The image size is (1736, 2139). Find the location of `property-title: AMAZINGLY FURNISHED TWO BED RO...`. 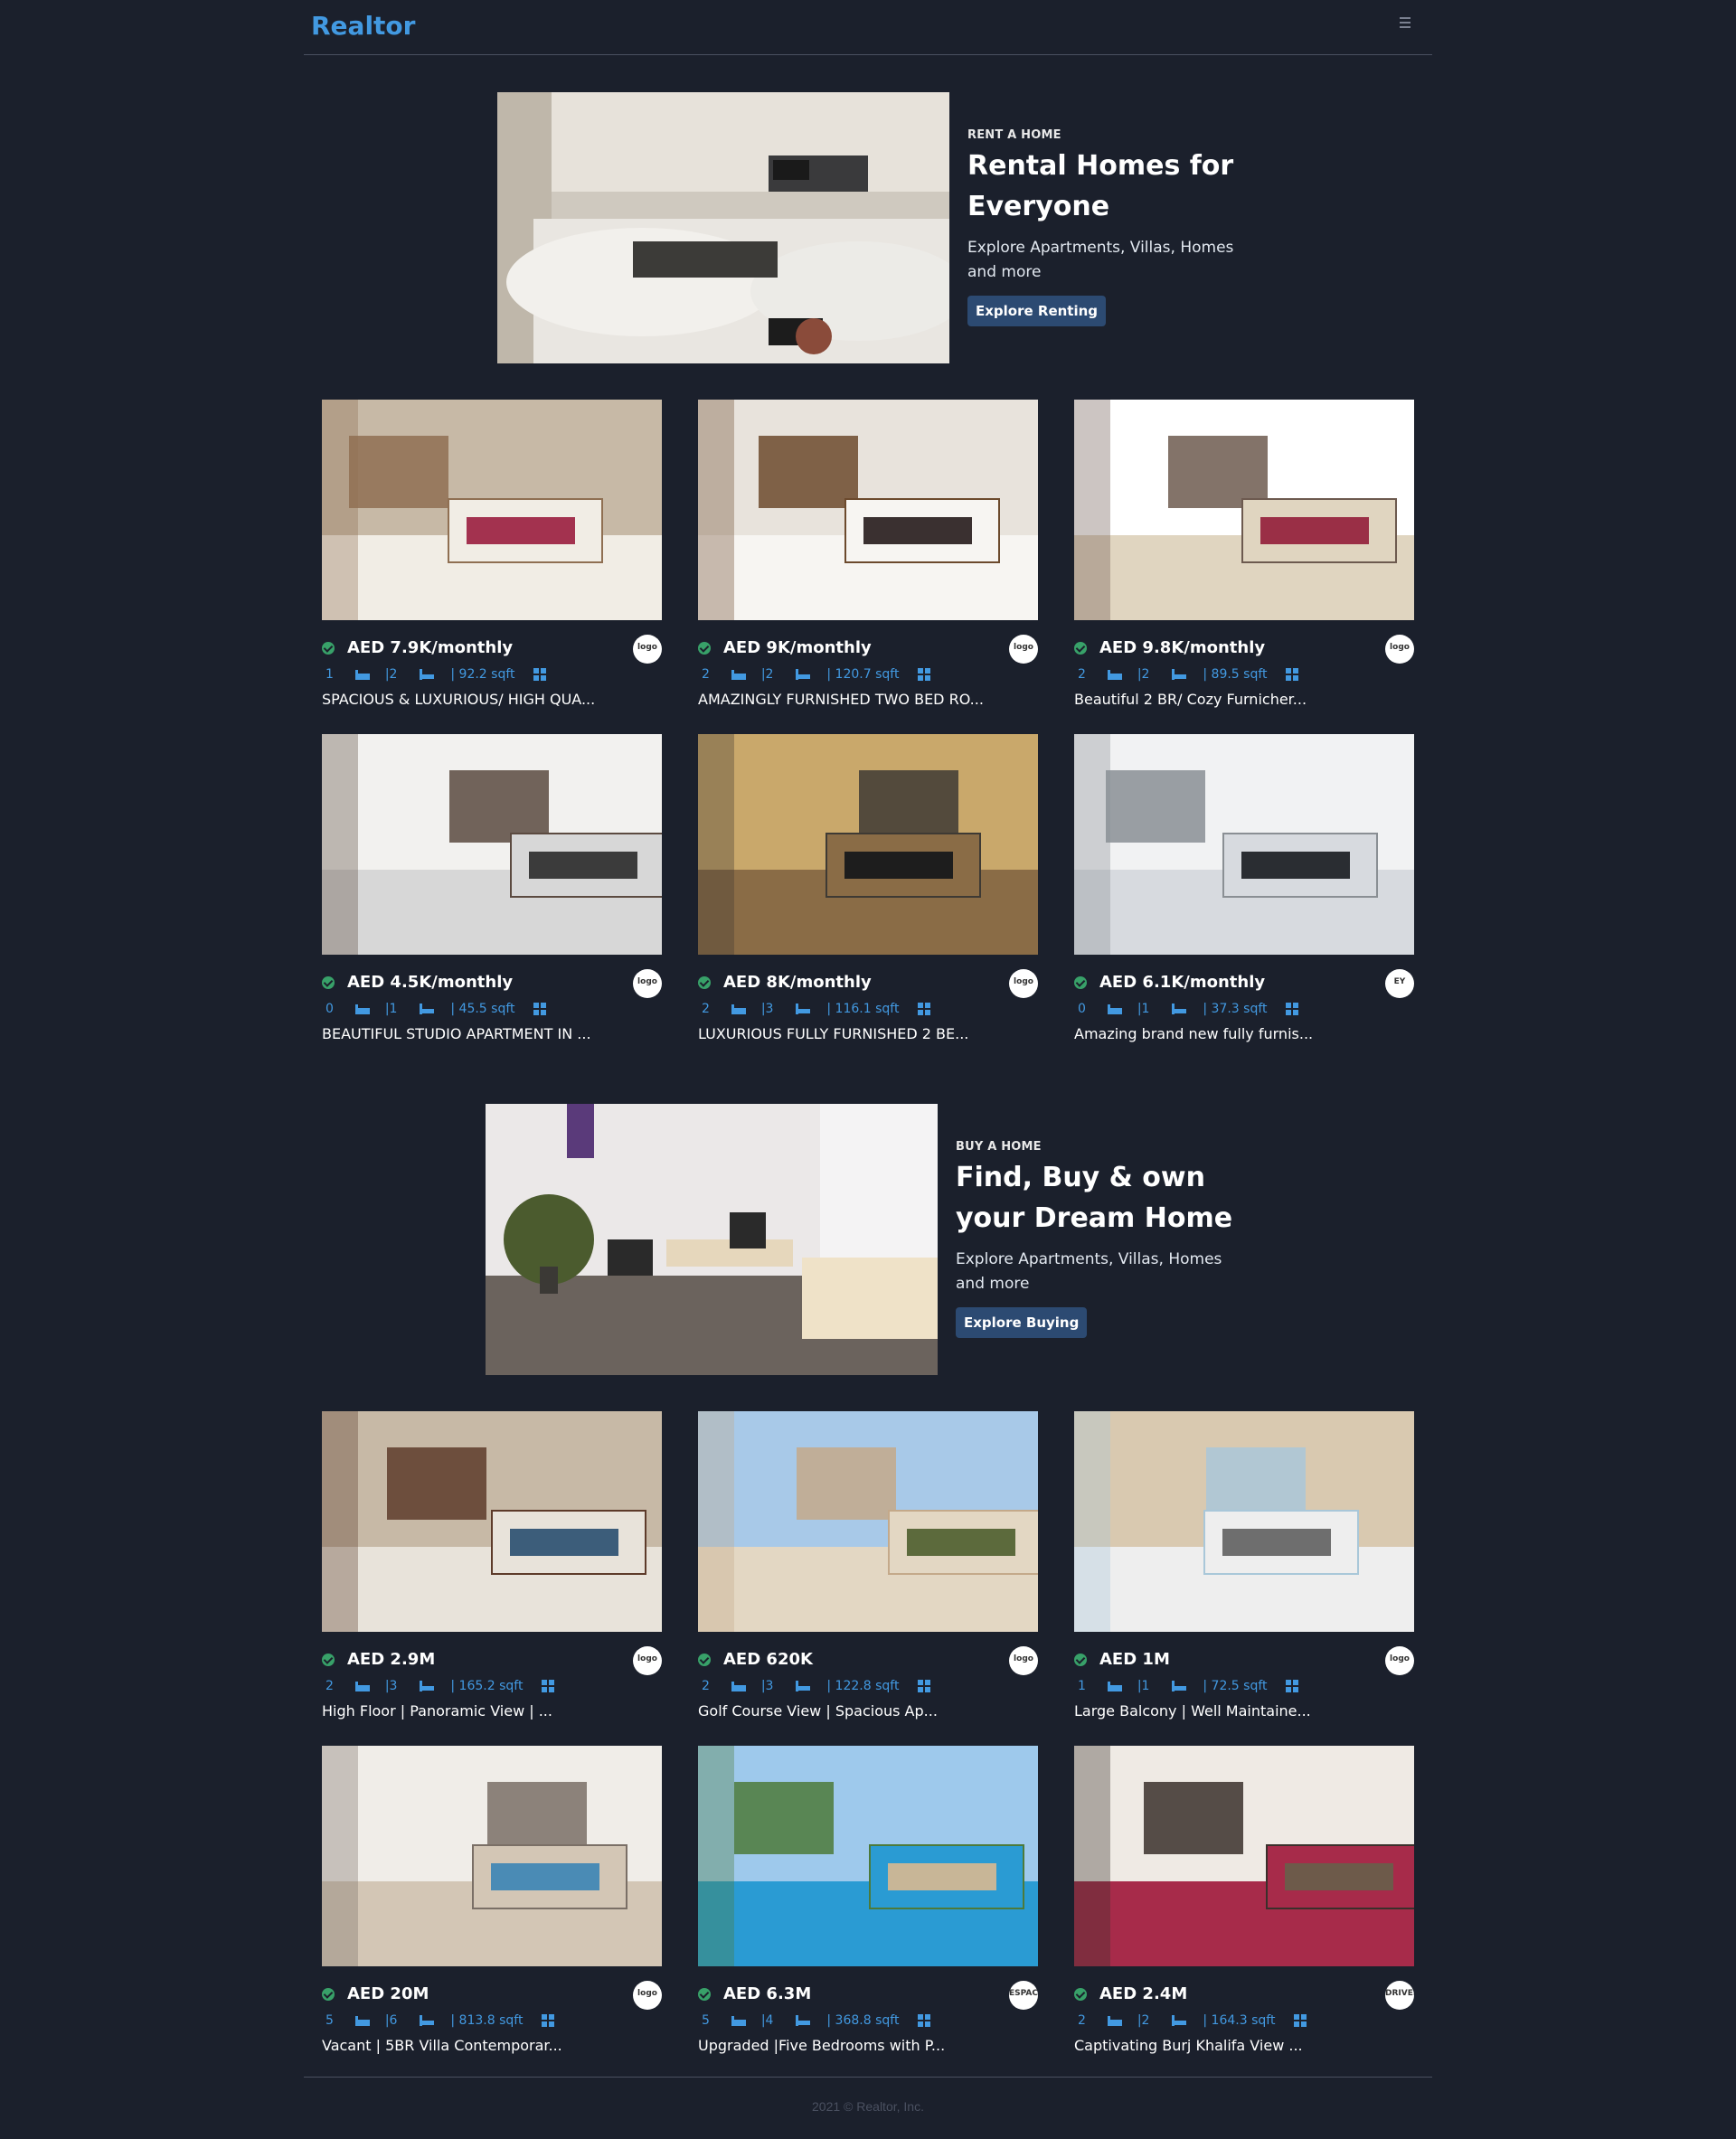

property-title: AMAZINGLY FURNISHED TWO BED RO... is located at coordinates (868, 700).